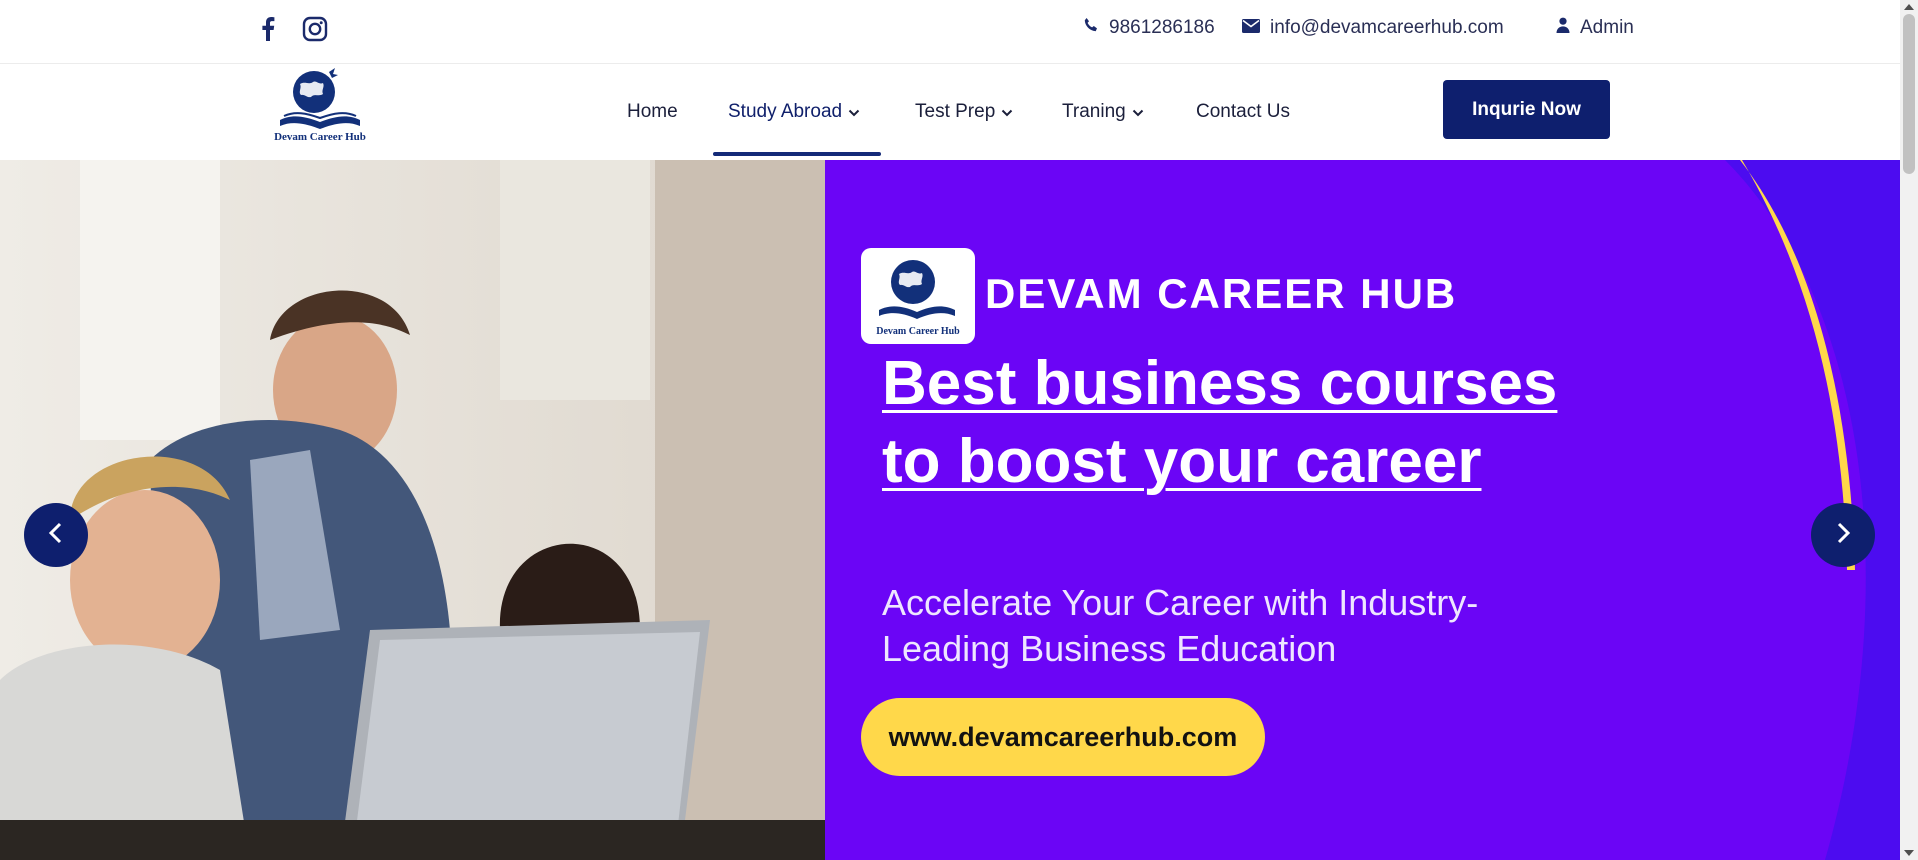  What do you see at coordinates (785, 111) in the screenshot?
I see `nav-study-abroad-label: Study Abroad` at bounding box center [785, 111].